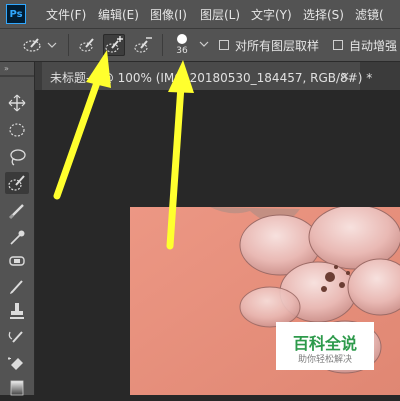 The width and height of the screenshot is (400, 401). Describe the element at coordinates (180, 155) in the screenshot. I see `arrow-to-brush-size-icon` at that location.